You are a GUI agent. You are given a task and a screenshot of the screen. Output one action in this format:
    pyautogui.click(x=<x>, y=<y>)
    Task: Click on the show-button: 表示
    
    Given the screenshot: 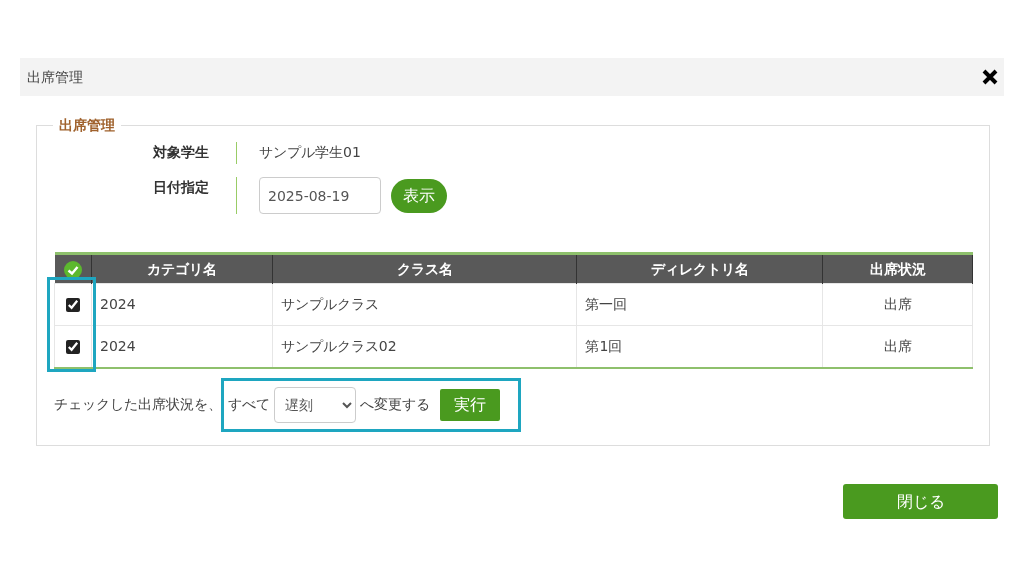 What is the action you would take?
    pyautogui.click(x=419, y=195)
    